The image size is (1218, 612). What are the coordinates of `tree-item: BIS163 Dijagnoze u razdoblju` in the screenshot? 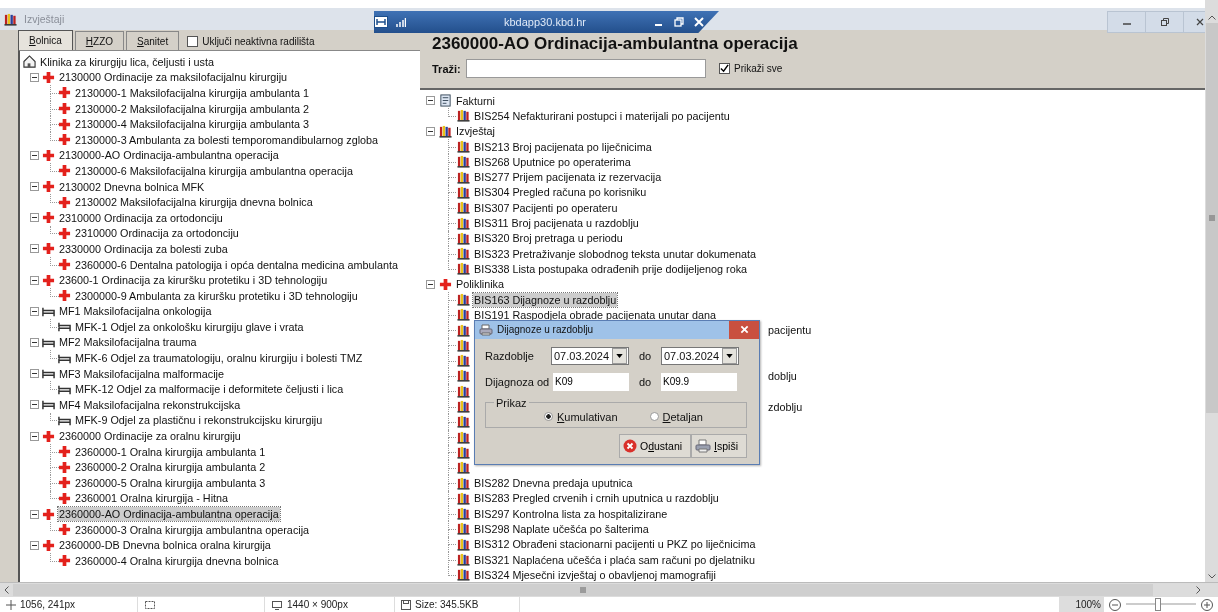 It's located at (545, 299).